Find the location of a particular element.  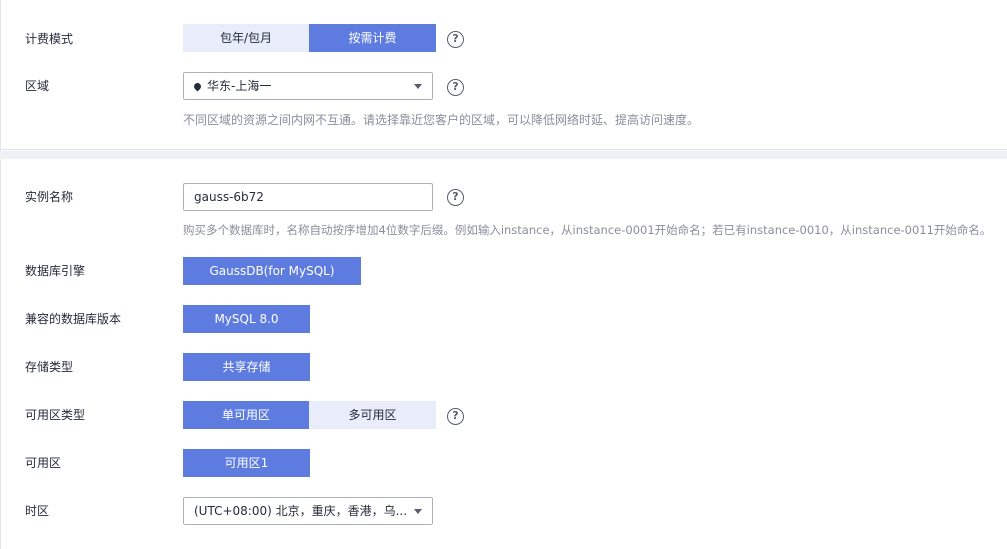

instance-name-label: 实例名称 is located at coordinates (49, 197).